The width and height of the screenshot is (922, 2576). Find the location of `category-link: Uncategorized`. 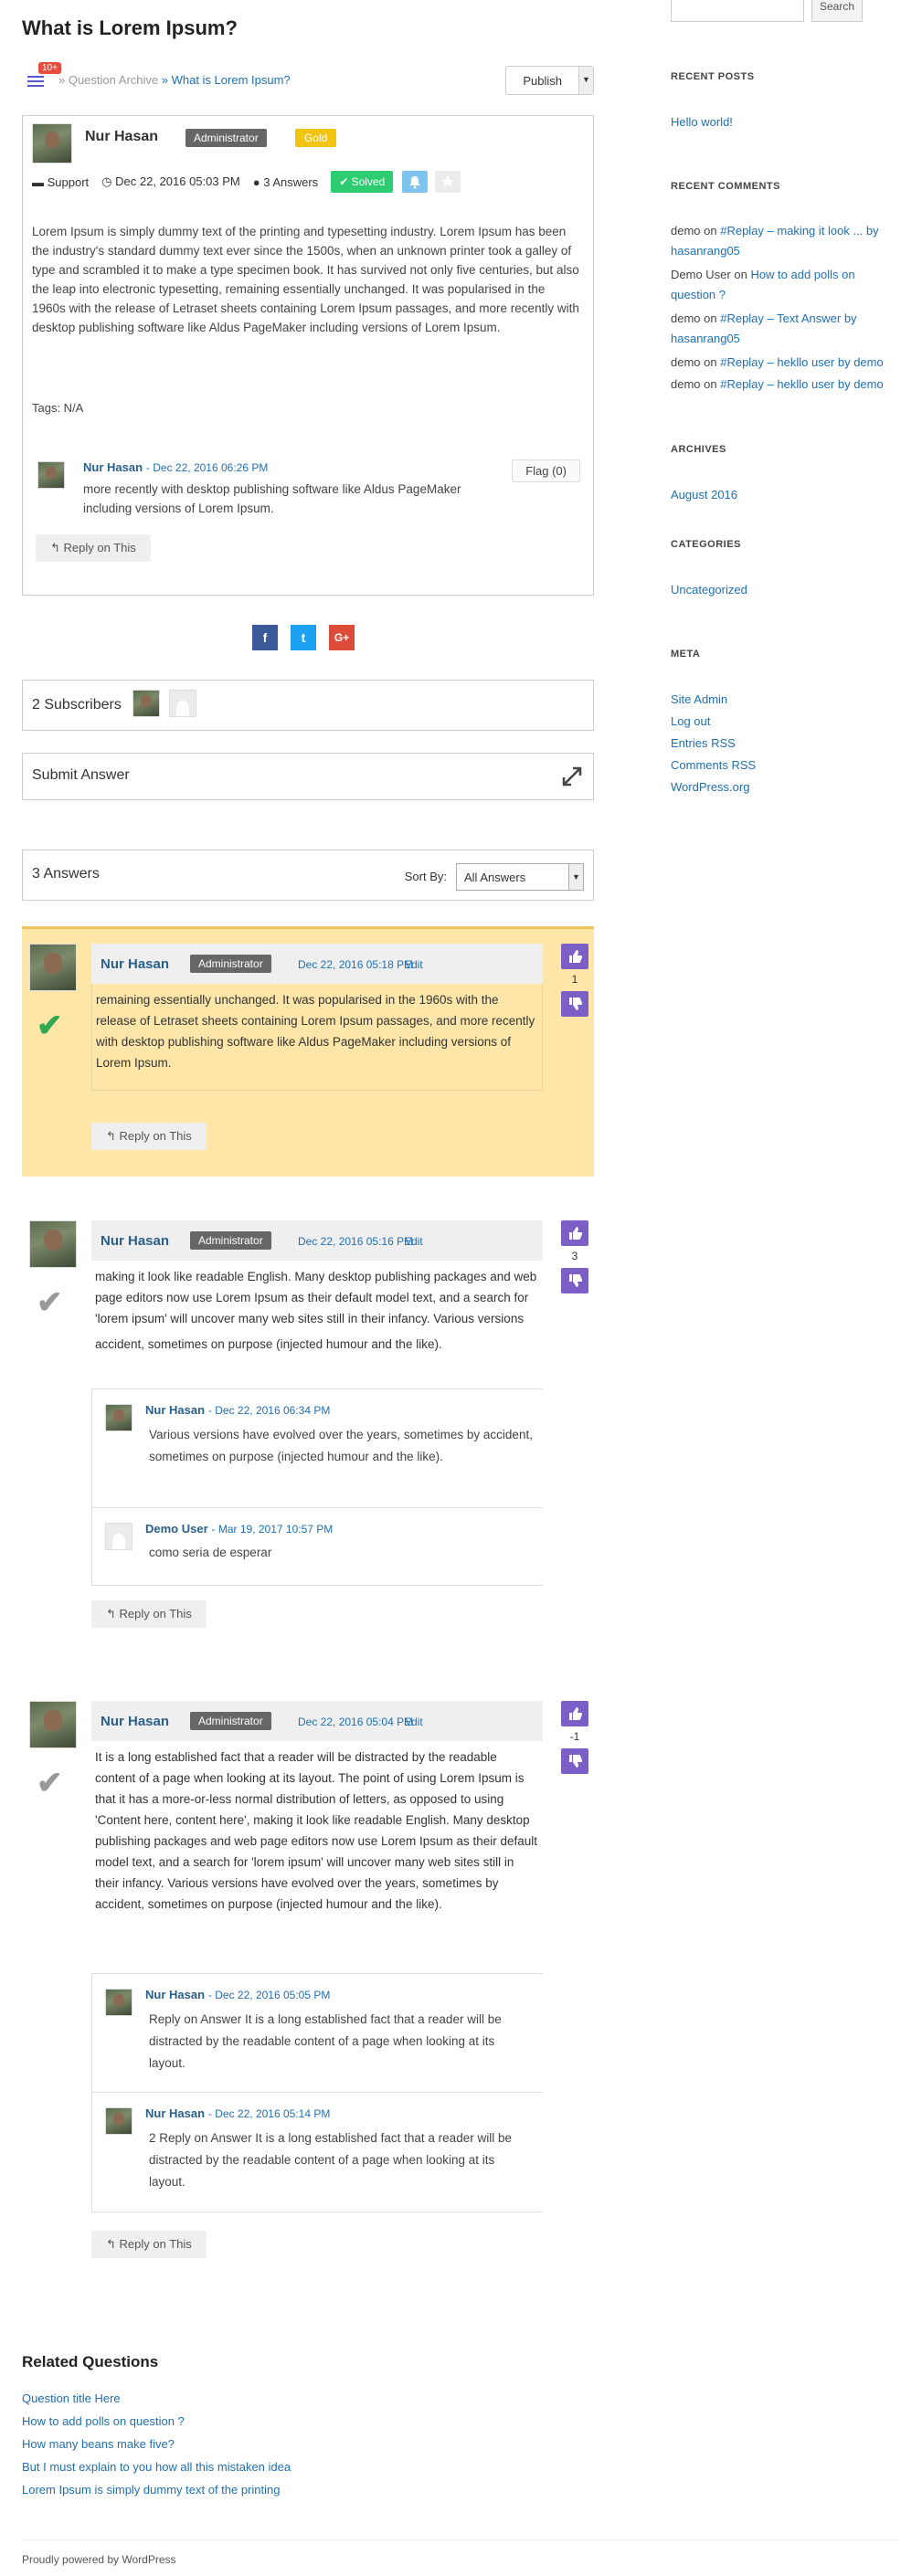

category-link: Uncategorized is located at coordinates (709, 589).